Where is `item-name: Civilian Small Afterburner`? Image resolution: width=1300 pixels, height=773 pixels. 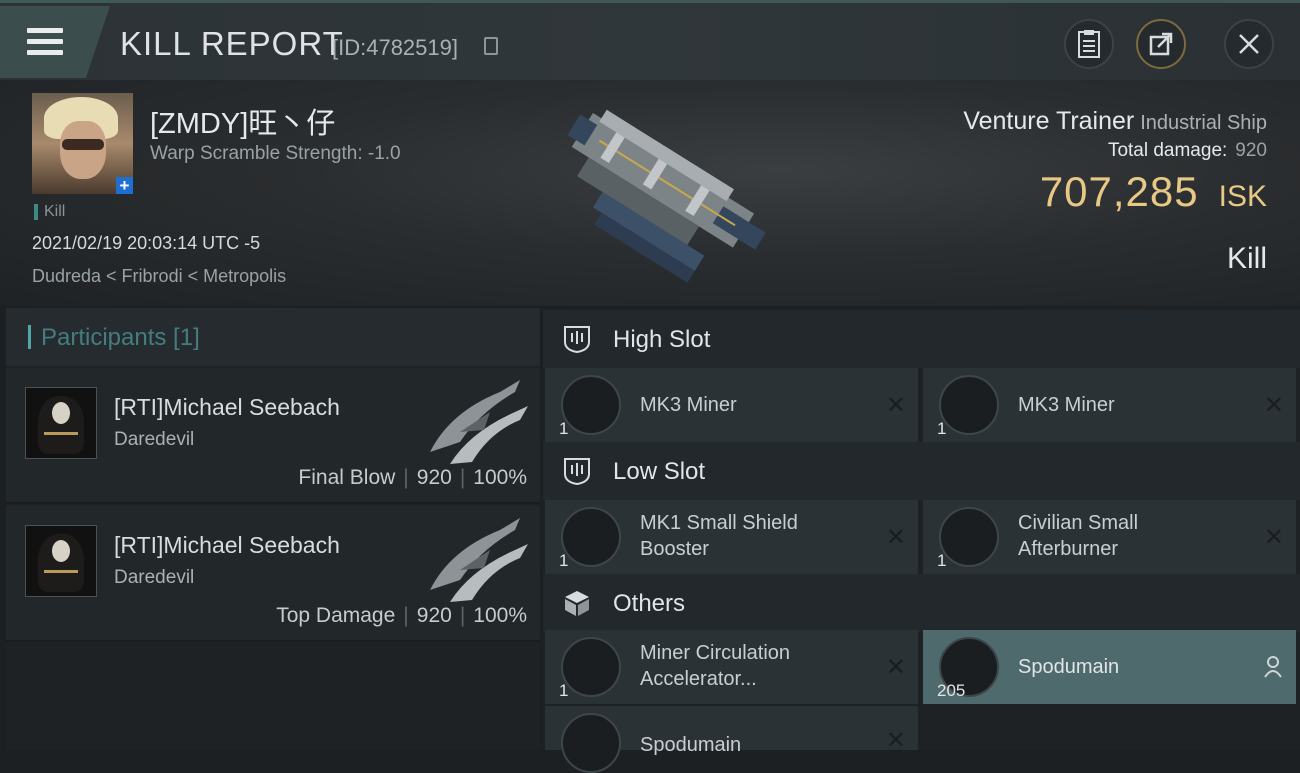 item-name: Civilian Small Afterburner is located at coordinates (1078, 536).